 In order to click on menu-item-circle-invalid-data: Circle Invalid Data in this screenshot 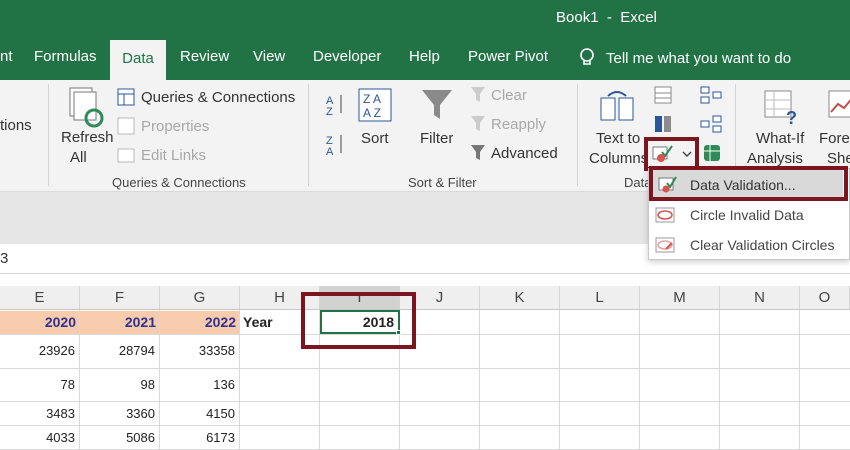, I will do `click(749, 215)`.